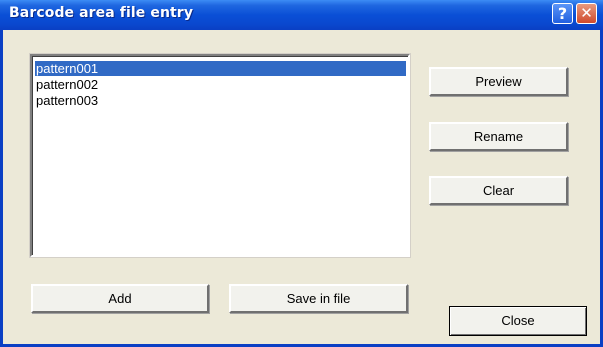  Describe the element at coordinates (120, 298) in the screenshot. I see `add-button: Add` at that location.